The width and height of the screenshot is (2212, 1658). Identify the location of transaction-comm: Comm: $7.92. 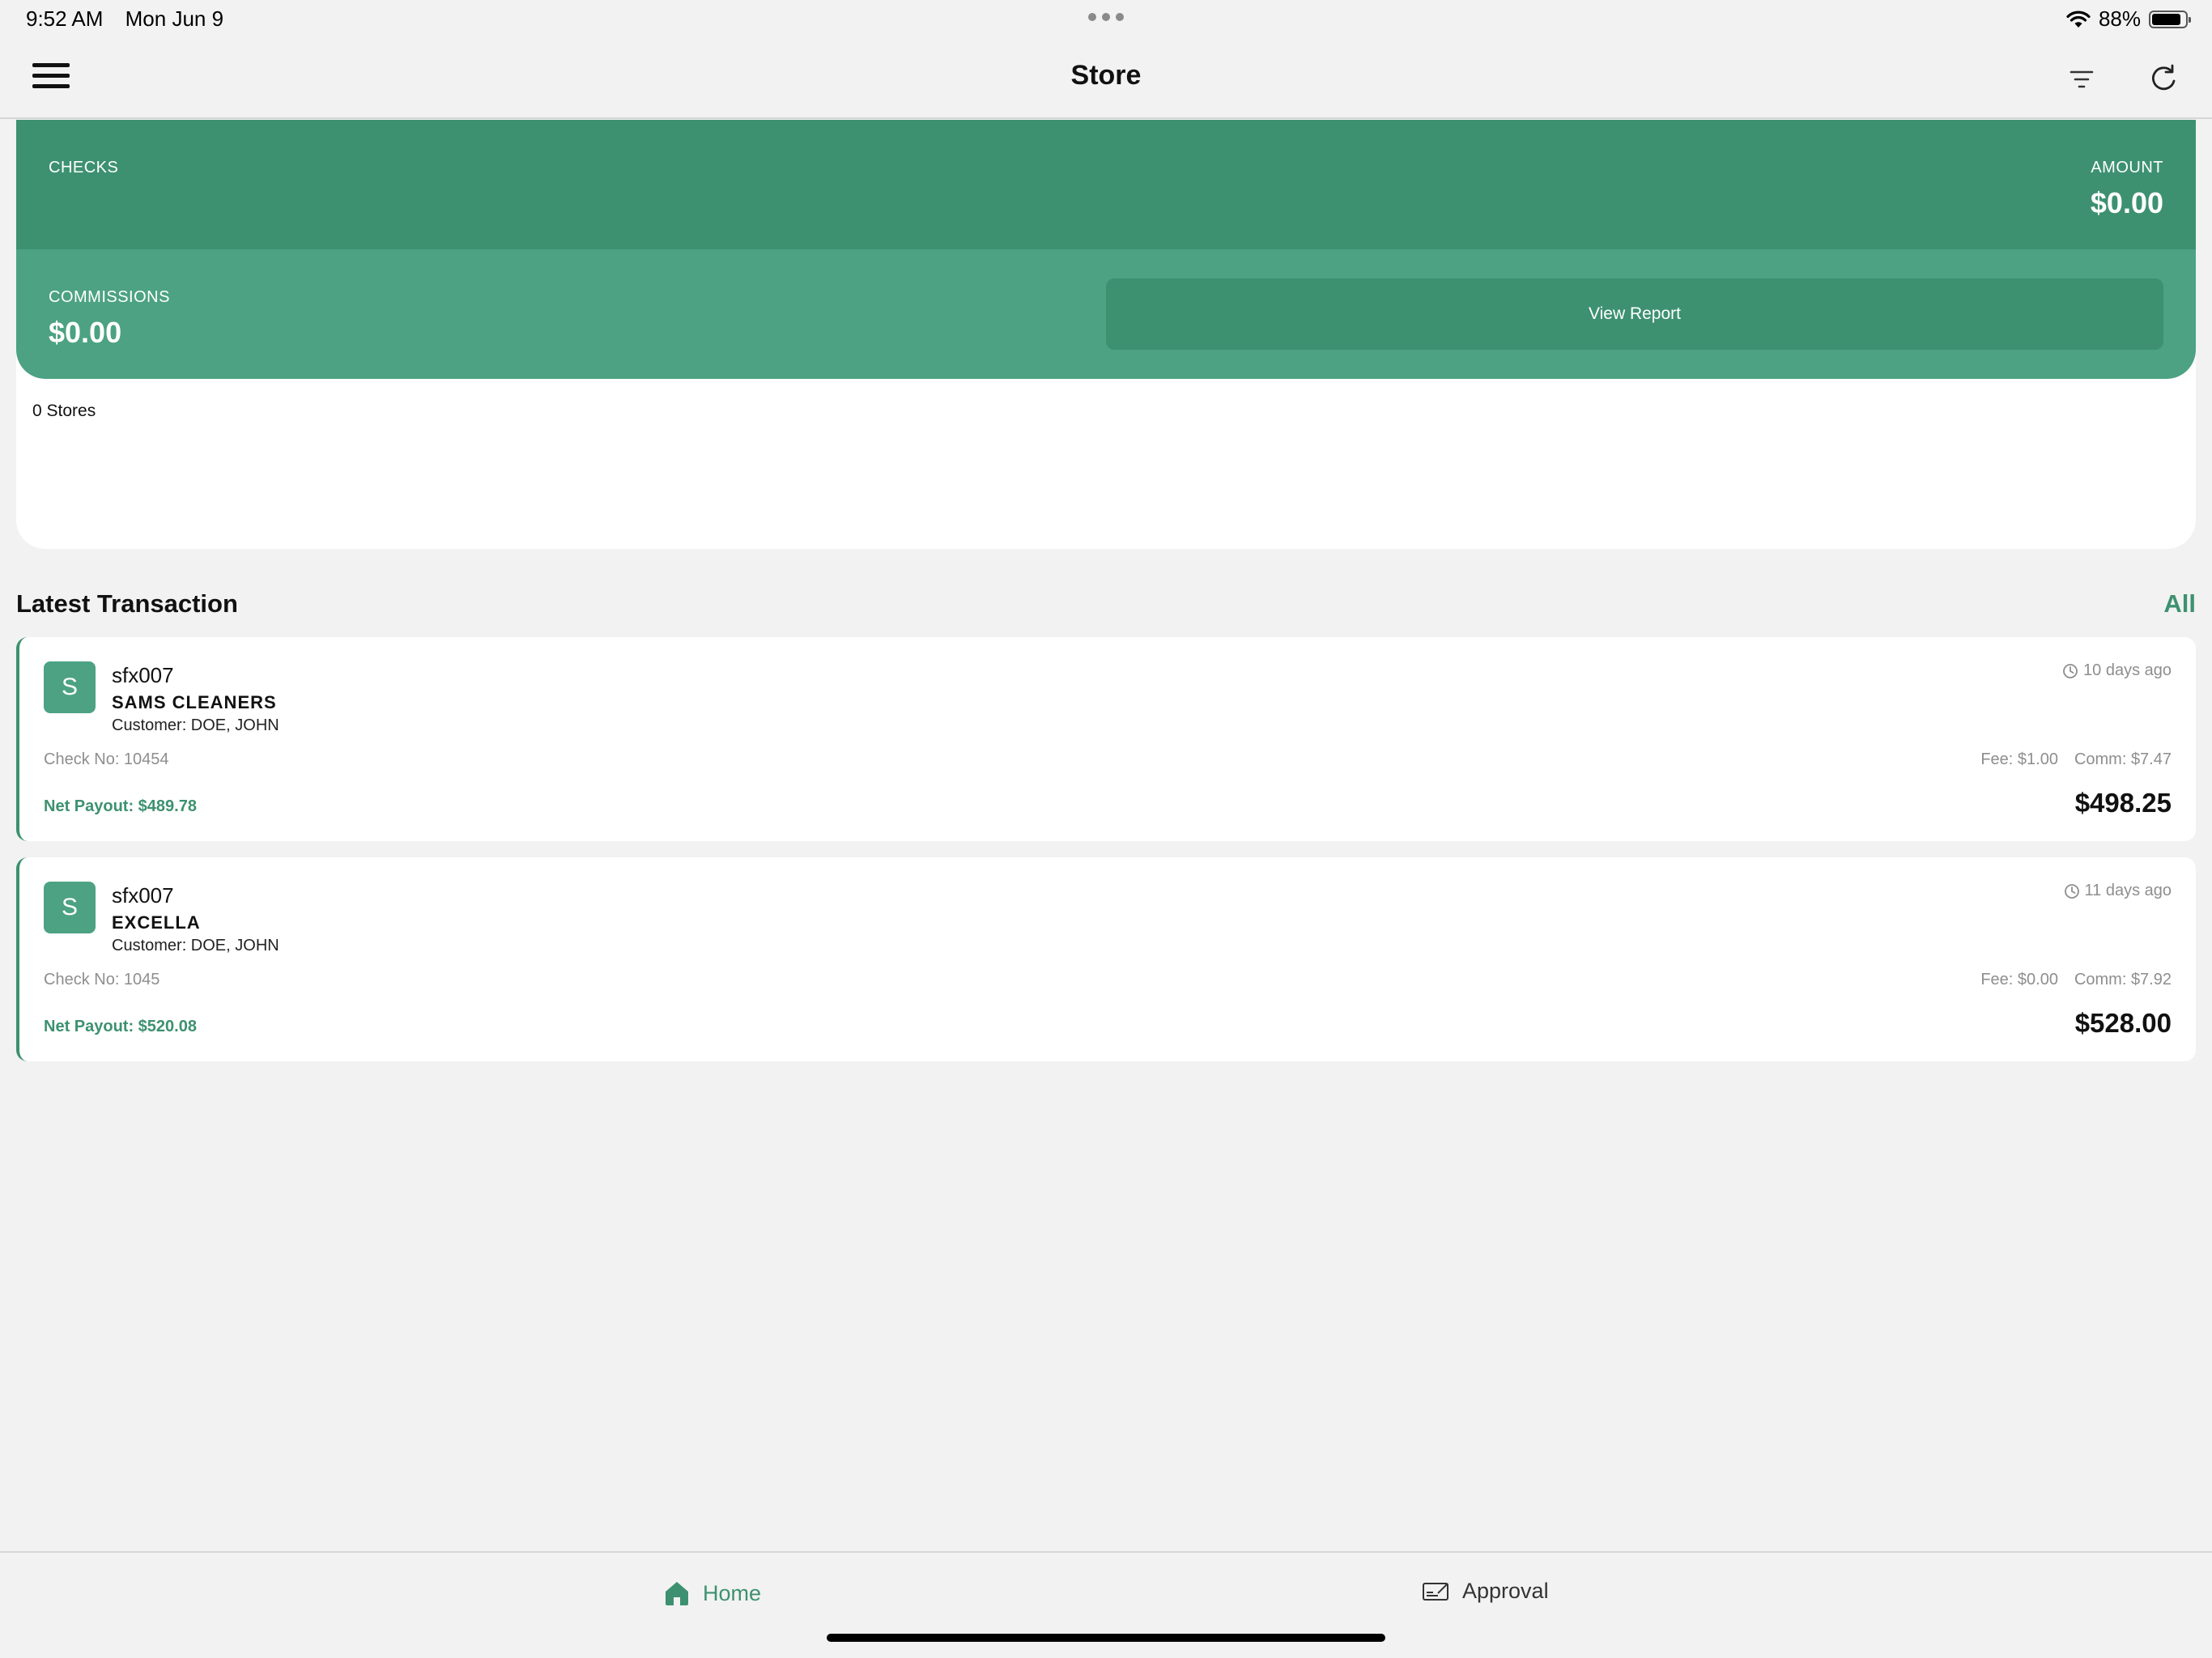
(2123, 979).